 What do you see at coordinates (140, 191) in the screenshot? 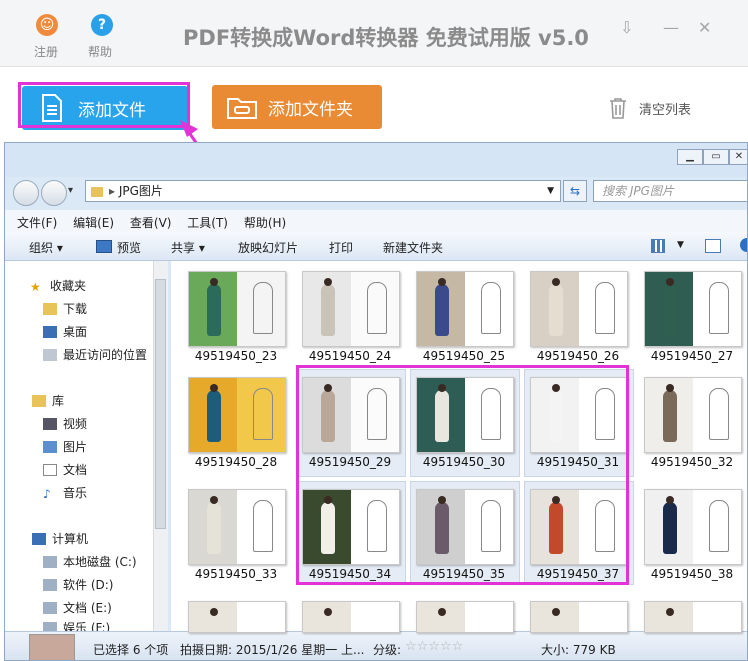
I see `address-path: JPG图片` at bounding box center [140, 191].